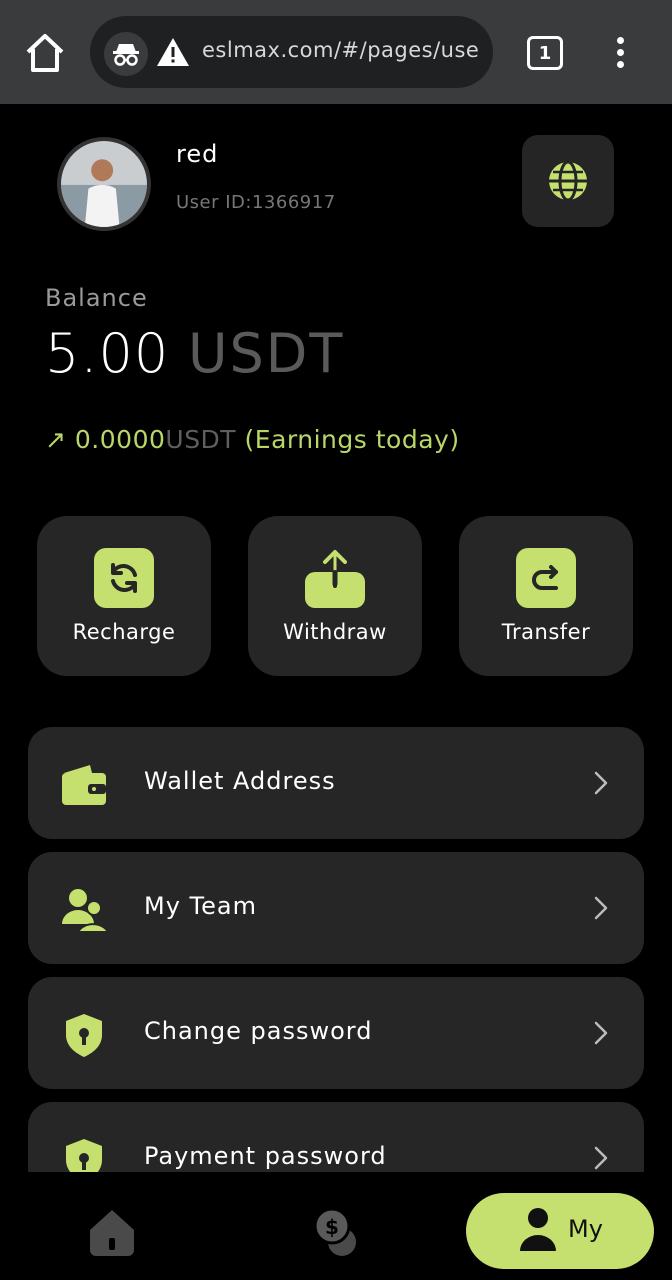 The width and height of the screenshot is (672, 1280). Describe the element at coordinates (96, 298) in the screenshot. I see `balance-label: Balance` at that location.